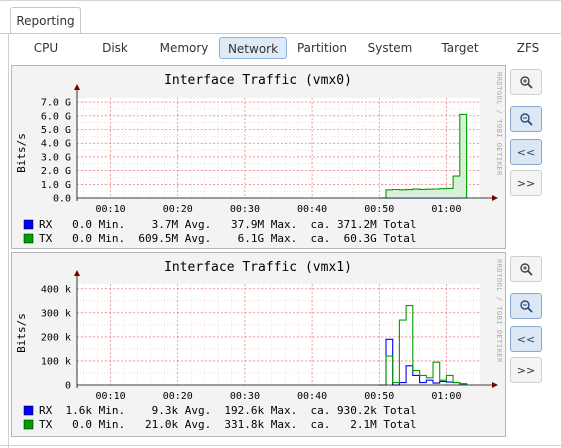 The height and width of the screenshot is (448, 561). I want to click on tab-memory: Memory, so click(184, 48).